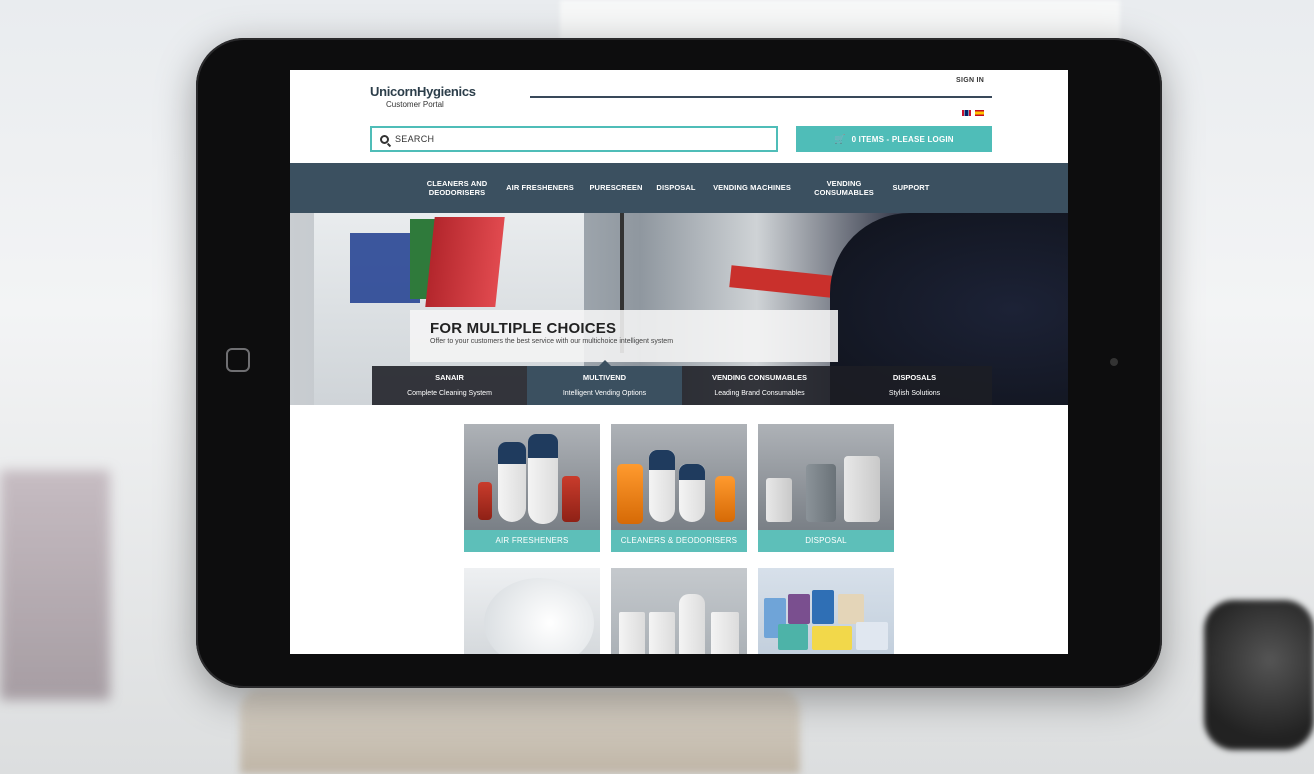  What do you see at coordinates (616, 187) in the screenshot?
I see `nav-item-purescreen: PURESCREEN` at bounding box center [616, 187].